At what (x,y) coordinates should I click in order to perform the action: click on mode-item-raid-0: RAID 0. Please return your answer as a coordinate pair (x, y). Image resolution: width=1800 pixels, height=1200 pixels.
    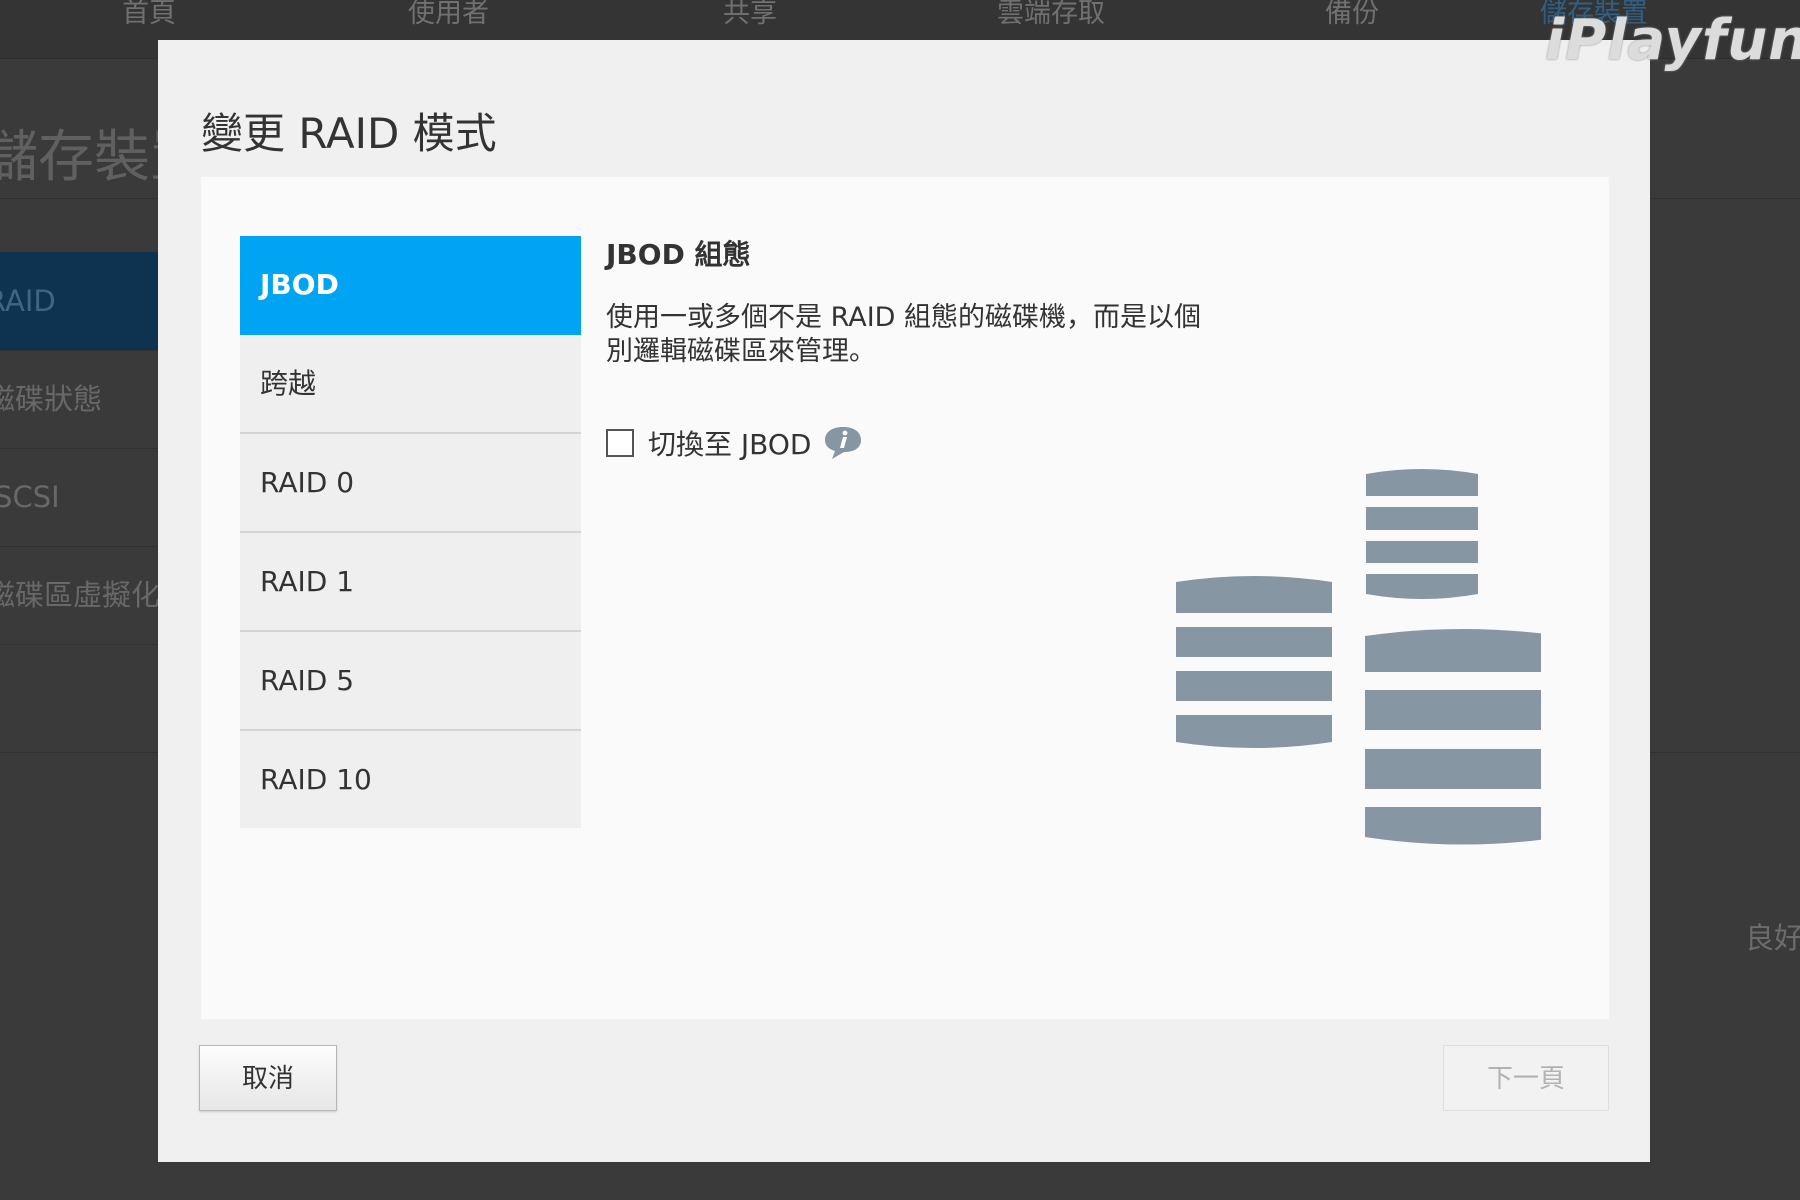
    Looking at the image, I should click on (410, 483).